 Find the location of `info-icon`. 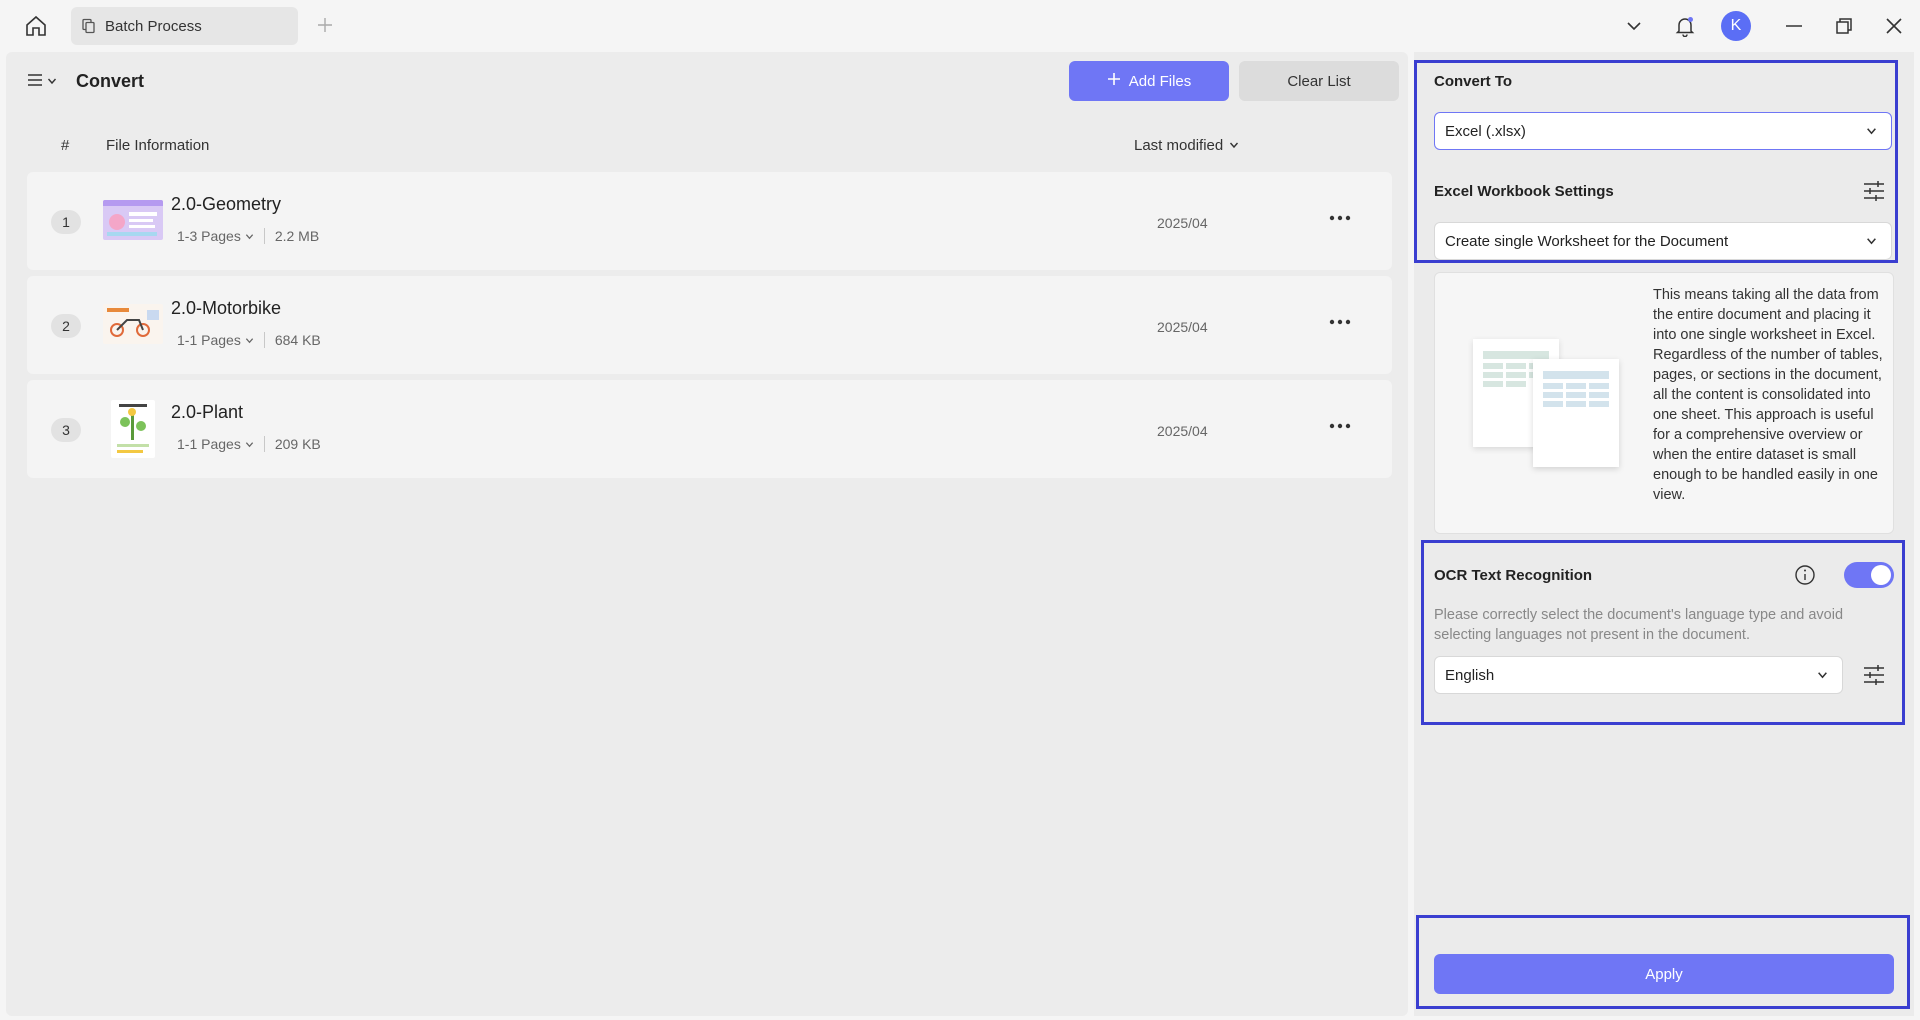

info-icon is located at coordinates (1805, 575).